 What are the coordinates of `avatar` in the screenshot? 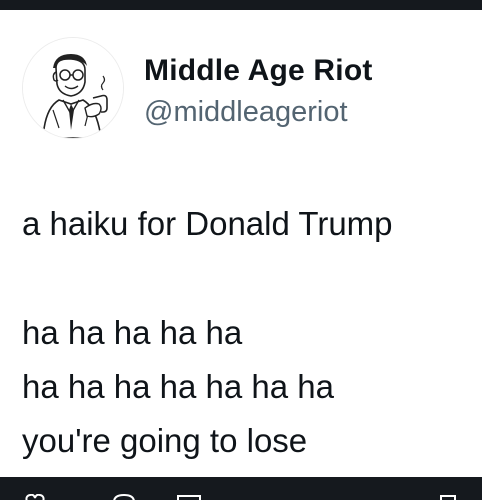 It's located at (73, 88).